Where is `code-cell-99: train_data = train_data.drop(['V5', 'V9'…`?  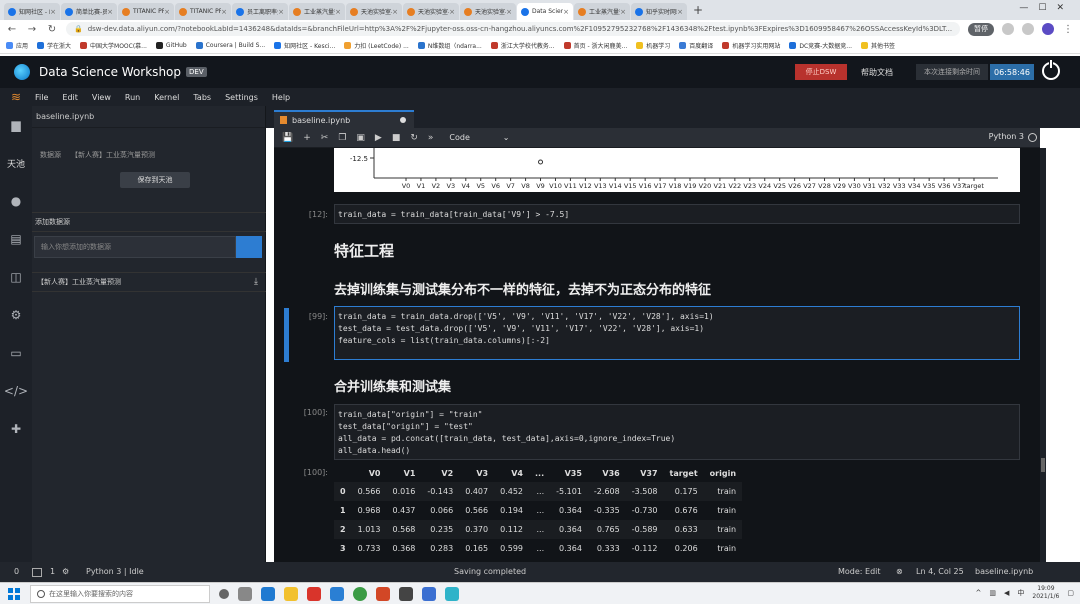 code-cell-99: train_data = train_data.drop(['V5', 'V9'… is located at coordinates (677, 333).